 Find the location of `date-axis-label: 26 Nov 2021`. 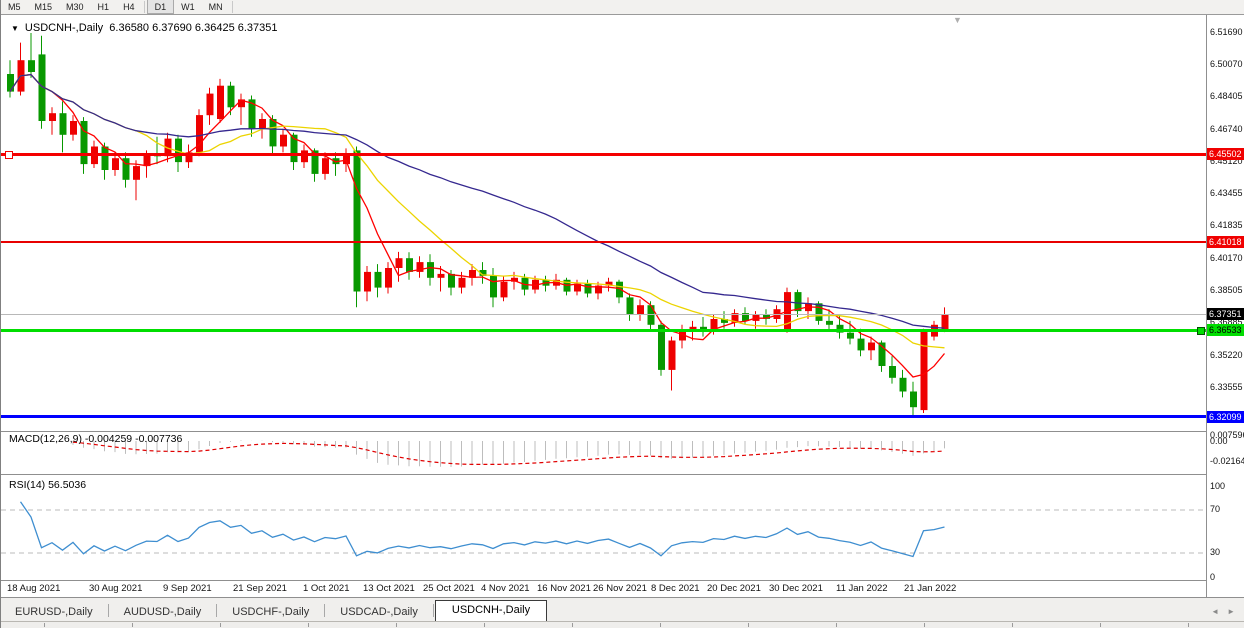

date-axis-label: 26 Nov 2021 is located at coordinates (620, 588).